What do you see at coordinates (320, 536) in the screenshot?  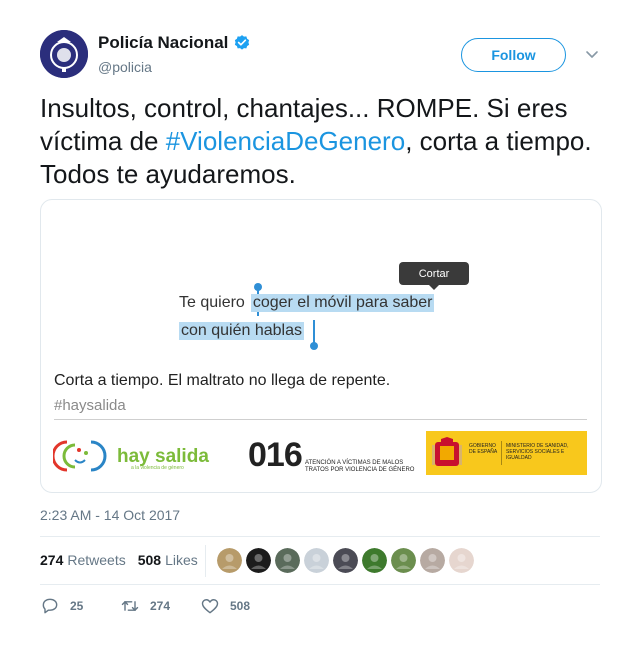 I see `divider-top` at bounding box center [320, 536].